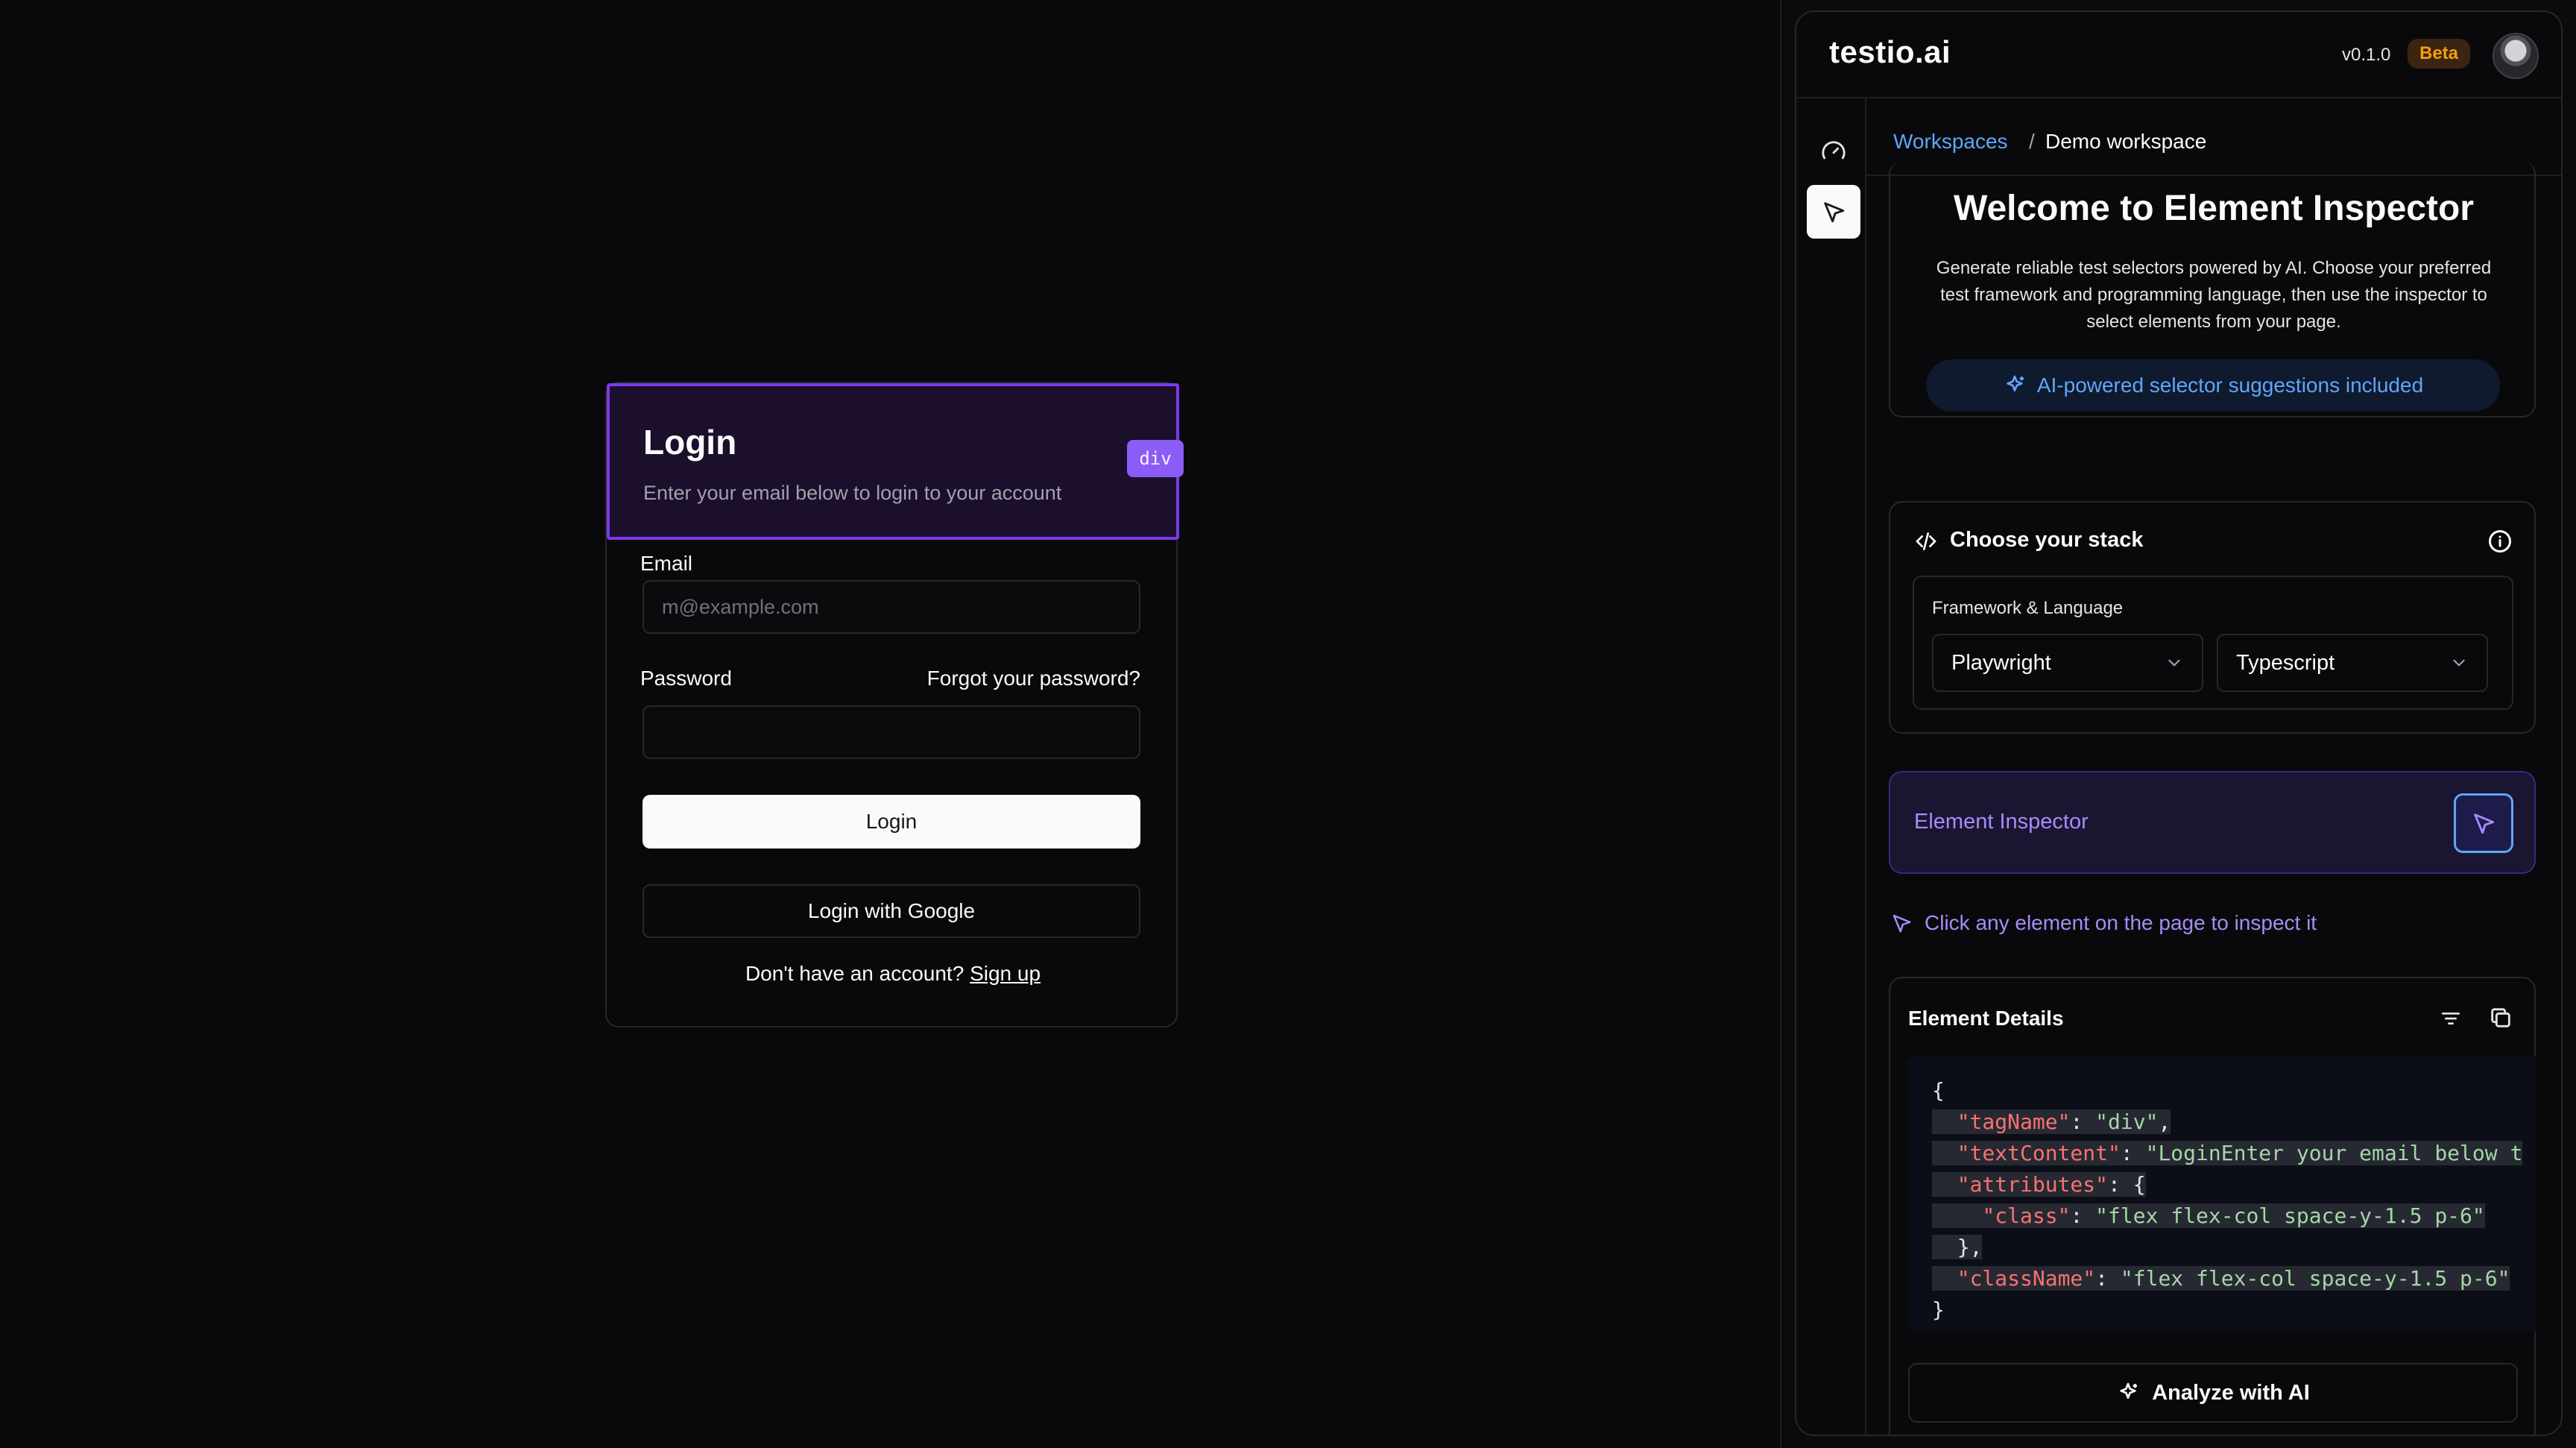 The height and width of the screenshot is (1448, 2576). What do you see at coordinates (1939, 1309) in the screenshot?
I see `json-close-brace: }` at bounding box center [1939, 1309].